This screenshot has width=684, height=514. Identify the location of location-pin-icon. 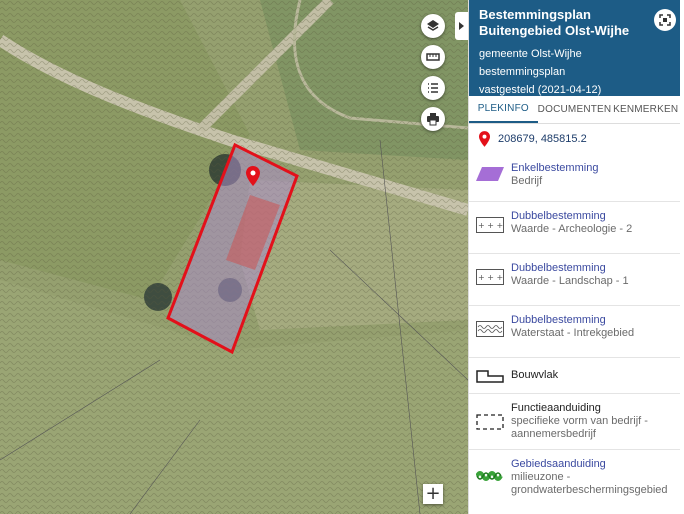
(484, 139).